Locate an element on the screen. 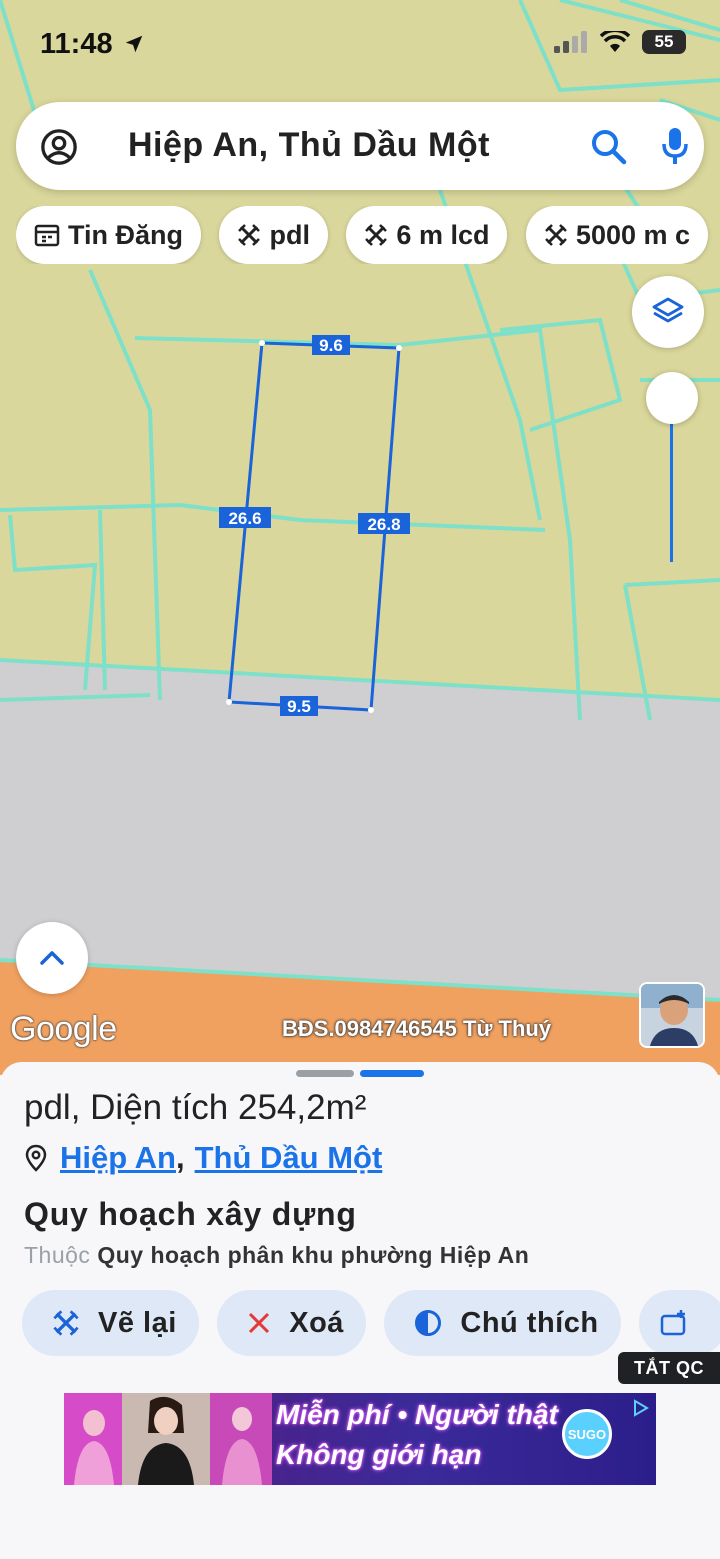 Image resolution: width=720 pixels, height=1559 pixels. measure-label-right: 26.8 is located at coordinates (384, 523).